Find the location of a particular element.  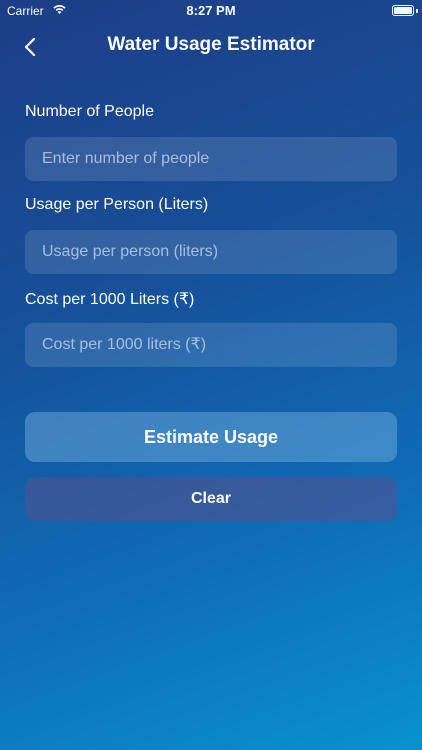

usage-label: Usage per Person (Liters) is located at coordinates (117, 204).